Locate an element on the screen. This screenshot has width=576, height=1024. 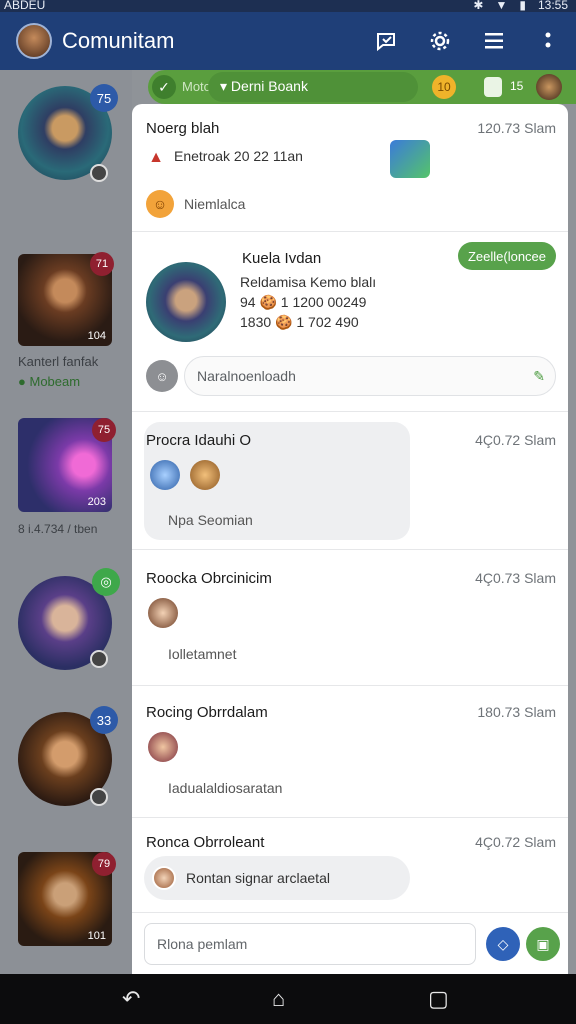
send-button: ▣ is located at coordinates (543, 944).